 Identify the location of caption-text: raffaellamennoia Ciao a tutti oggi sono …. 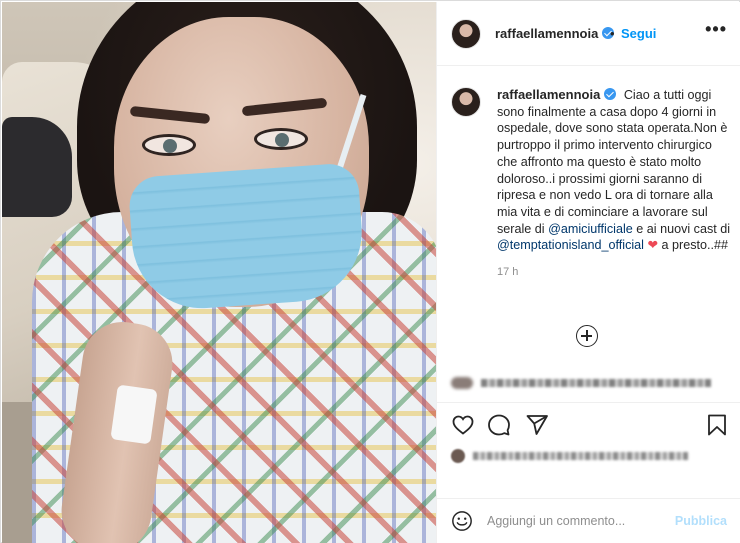
(616, 170).